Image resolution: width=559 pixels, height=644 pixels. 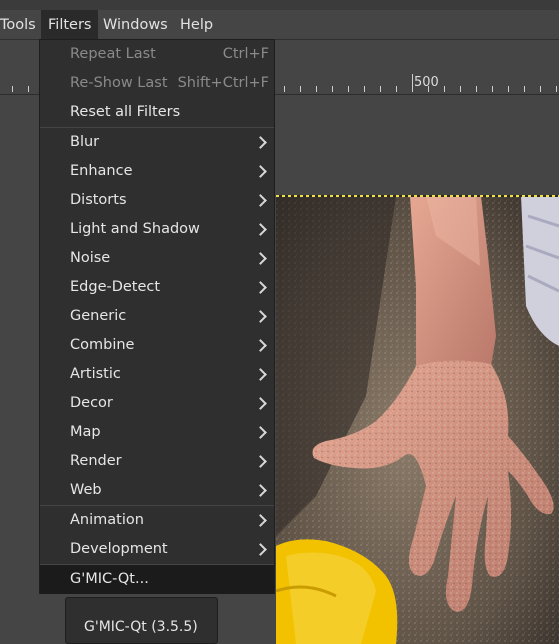 I want to click on menu-item-label: Web, so click(x=86, y=490).